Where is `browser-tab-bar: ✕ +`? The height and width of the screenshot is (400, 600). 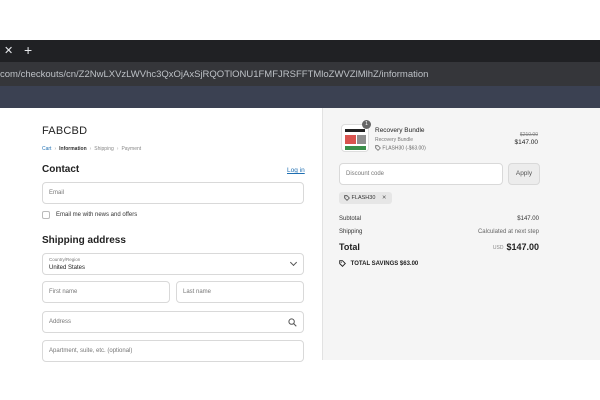
browser-tab-bar: ✕ + is located at coordinates (300, 51).